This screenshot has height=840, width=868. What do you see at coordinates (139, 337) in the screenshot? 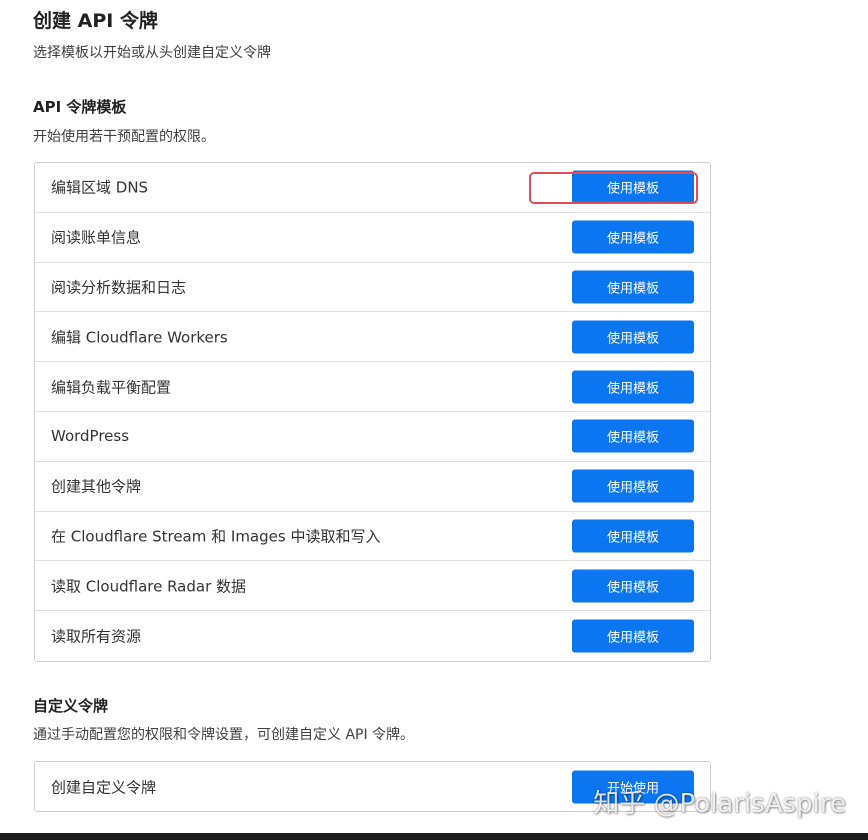
I see `template-label: 编辑 Cloudflare Workers` at bounding box center [139, 337].